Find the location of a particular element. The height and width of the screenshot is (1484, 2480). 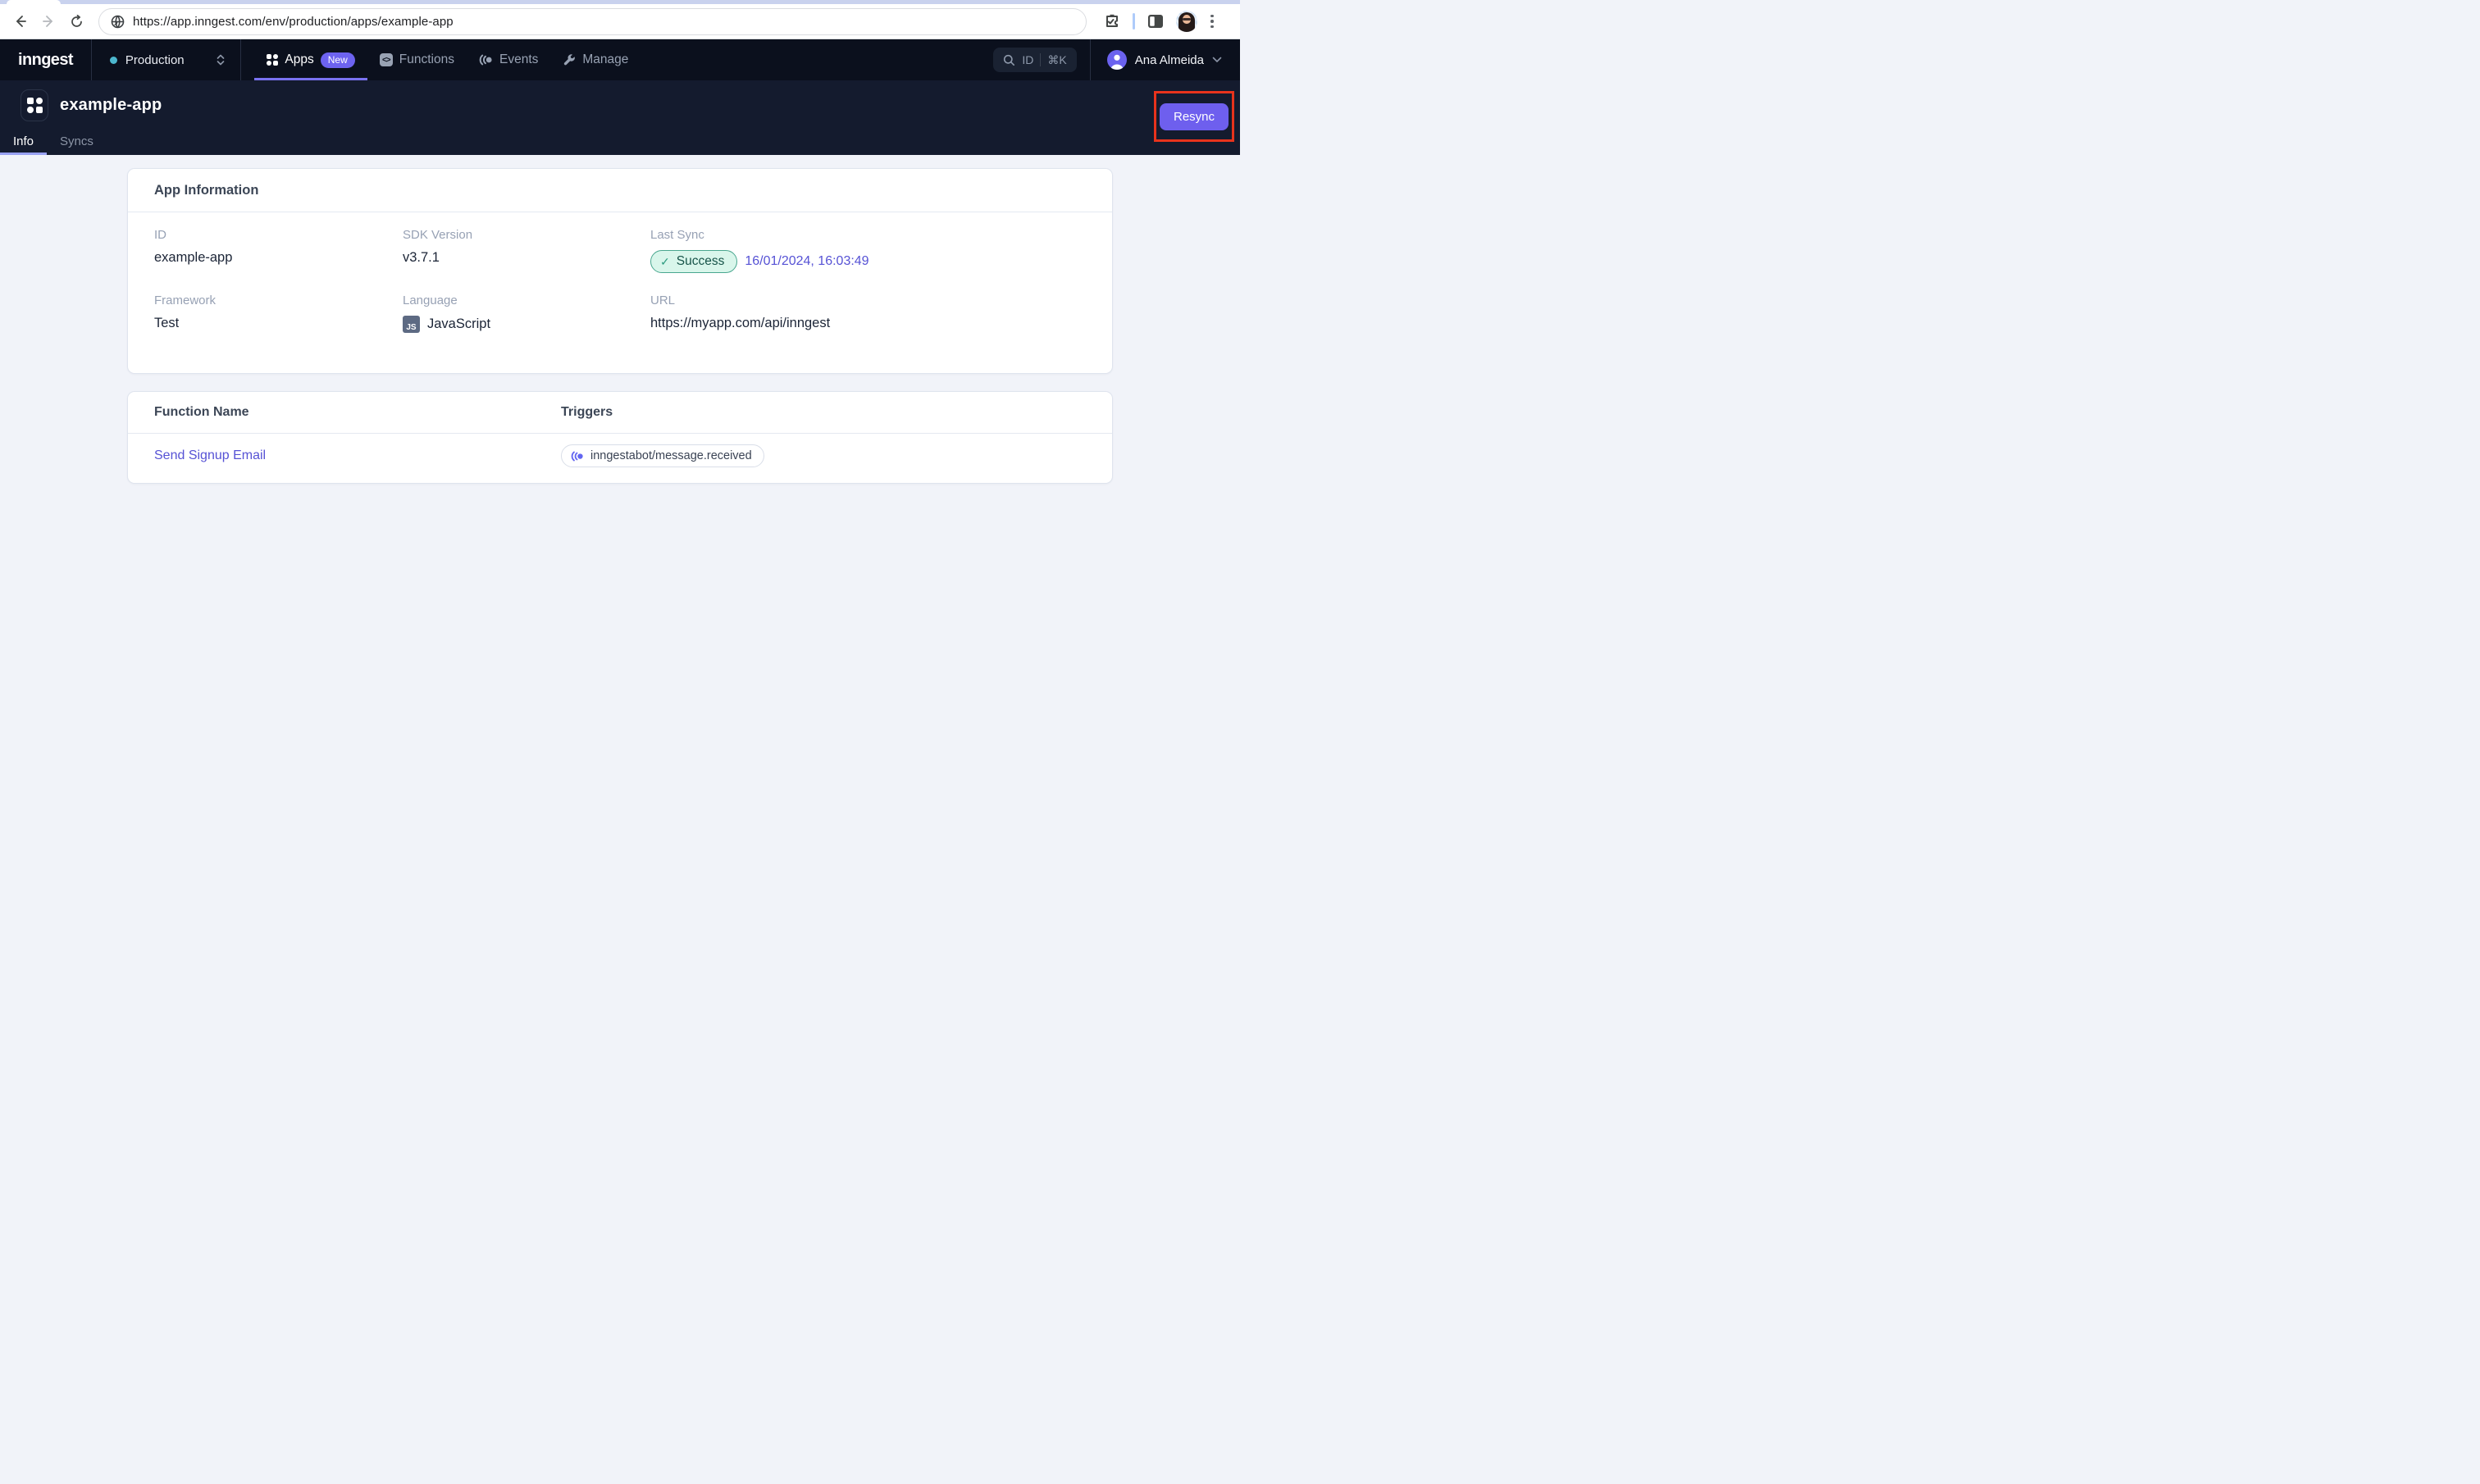

new-badge: New is located at coordinates (337, 60).